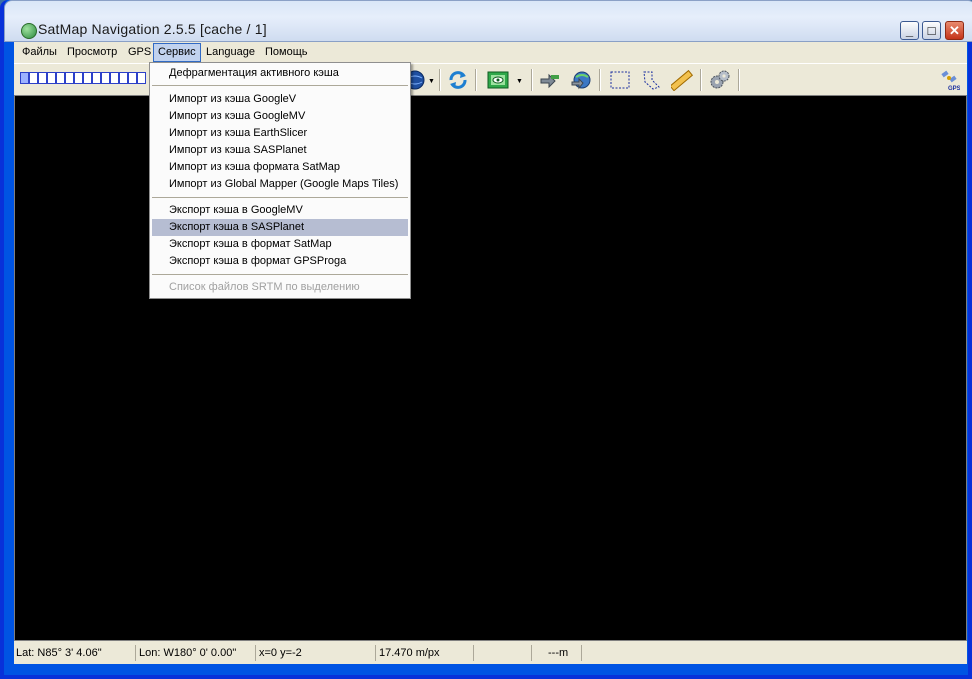  I want to click on status-xy: x=0 y=-2, so click(316, 653).